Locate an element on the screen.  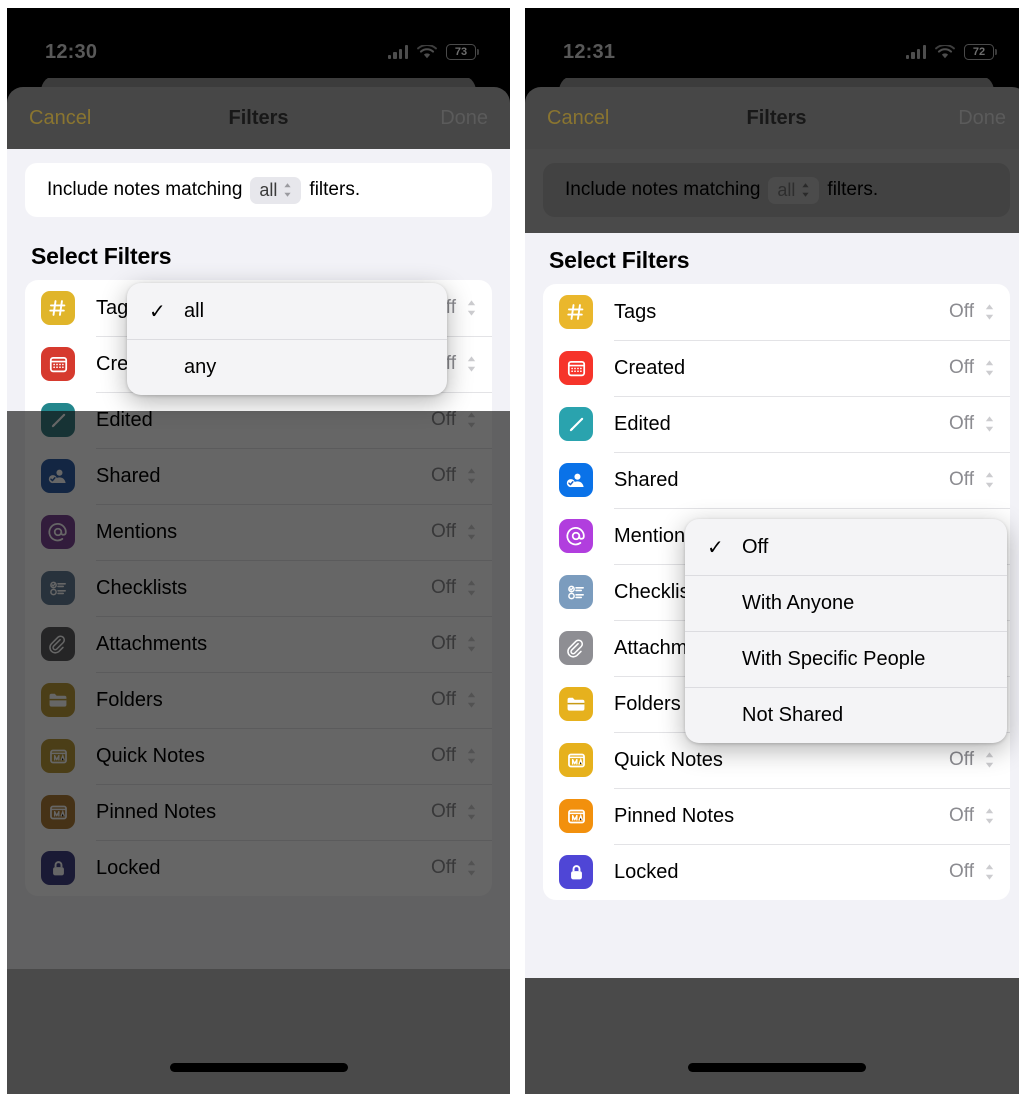
status-bar: 12:31 72 is located at coordinates (772, 43).